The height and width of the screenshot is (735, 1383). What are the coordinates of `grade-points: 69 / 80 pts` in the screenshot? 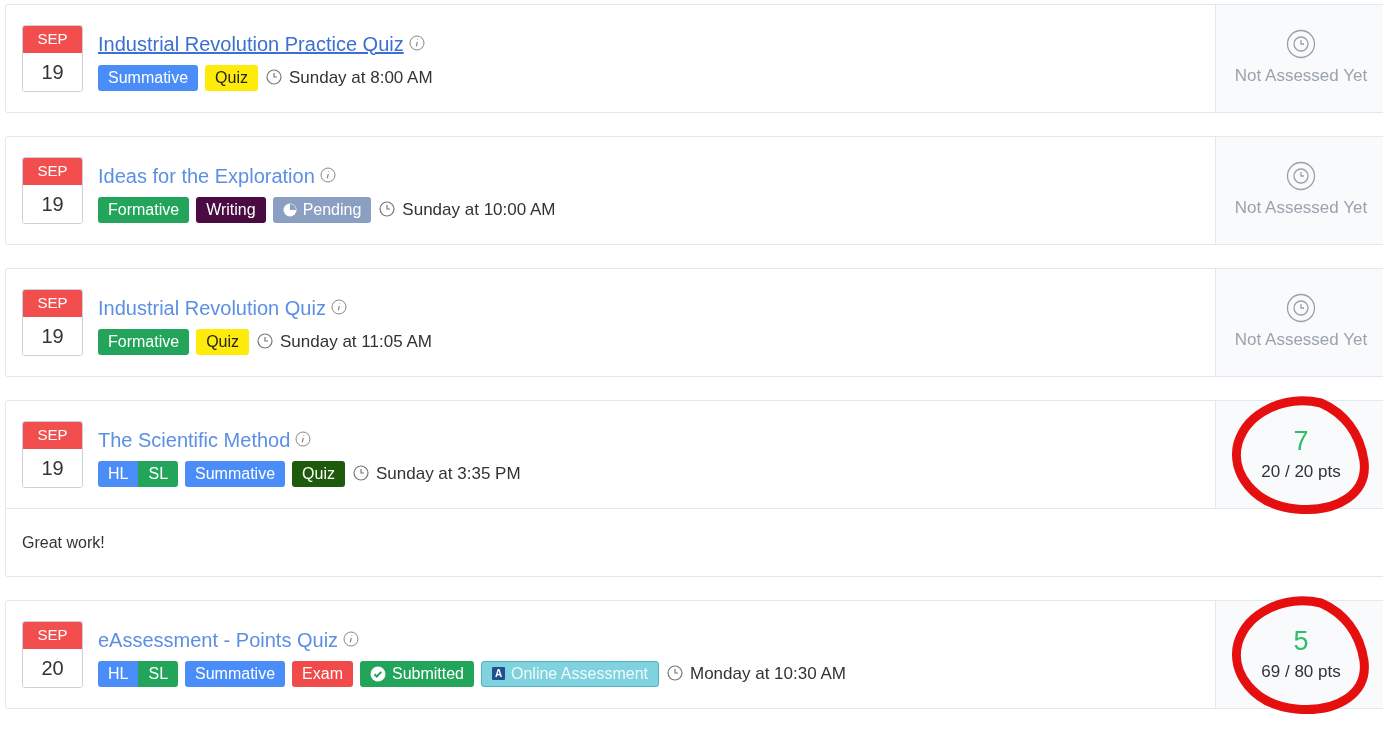 It's located at (1301, 671).